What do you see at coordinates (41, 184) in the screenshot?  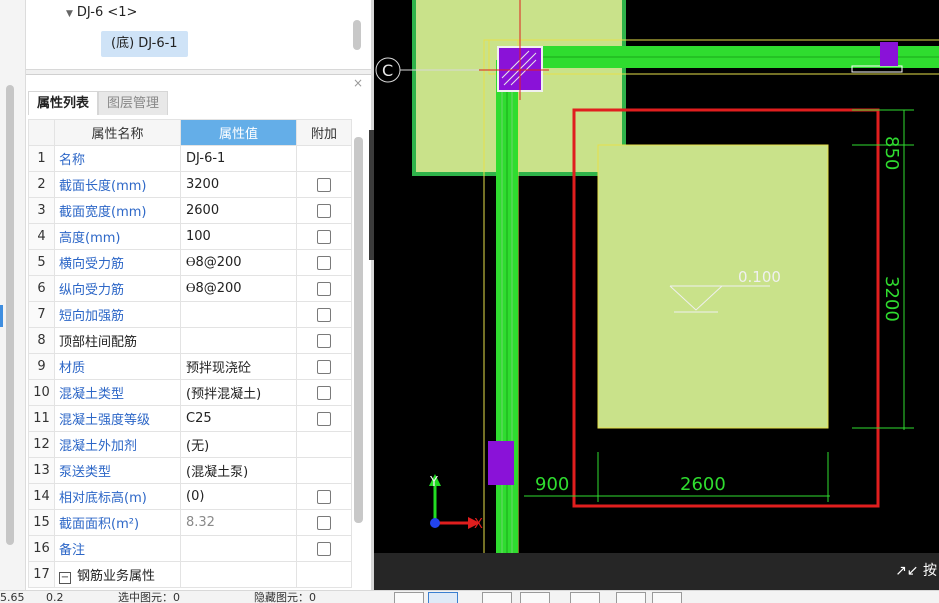 I see `row-number: 2` at bounding box center [41, 184].